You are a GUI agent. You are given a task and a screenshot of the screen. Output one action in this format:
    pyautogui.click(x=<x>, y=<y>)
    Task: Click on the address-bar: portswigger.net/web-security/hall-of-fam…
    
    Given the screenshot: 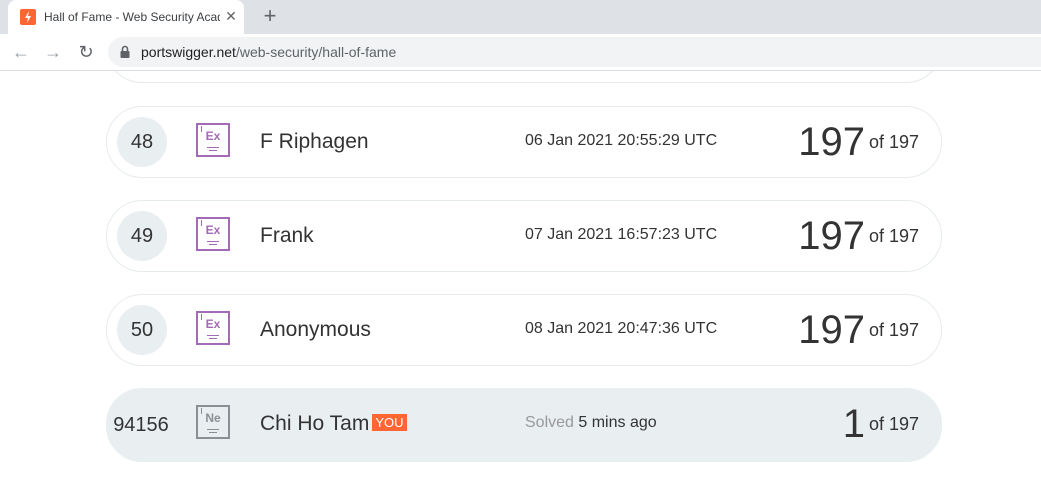 What is the action you would take?
    pyautogui.click(x=574, y=52)
    